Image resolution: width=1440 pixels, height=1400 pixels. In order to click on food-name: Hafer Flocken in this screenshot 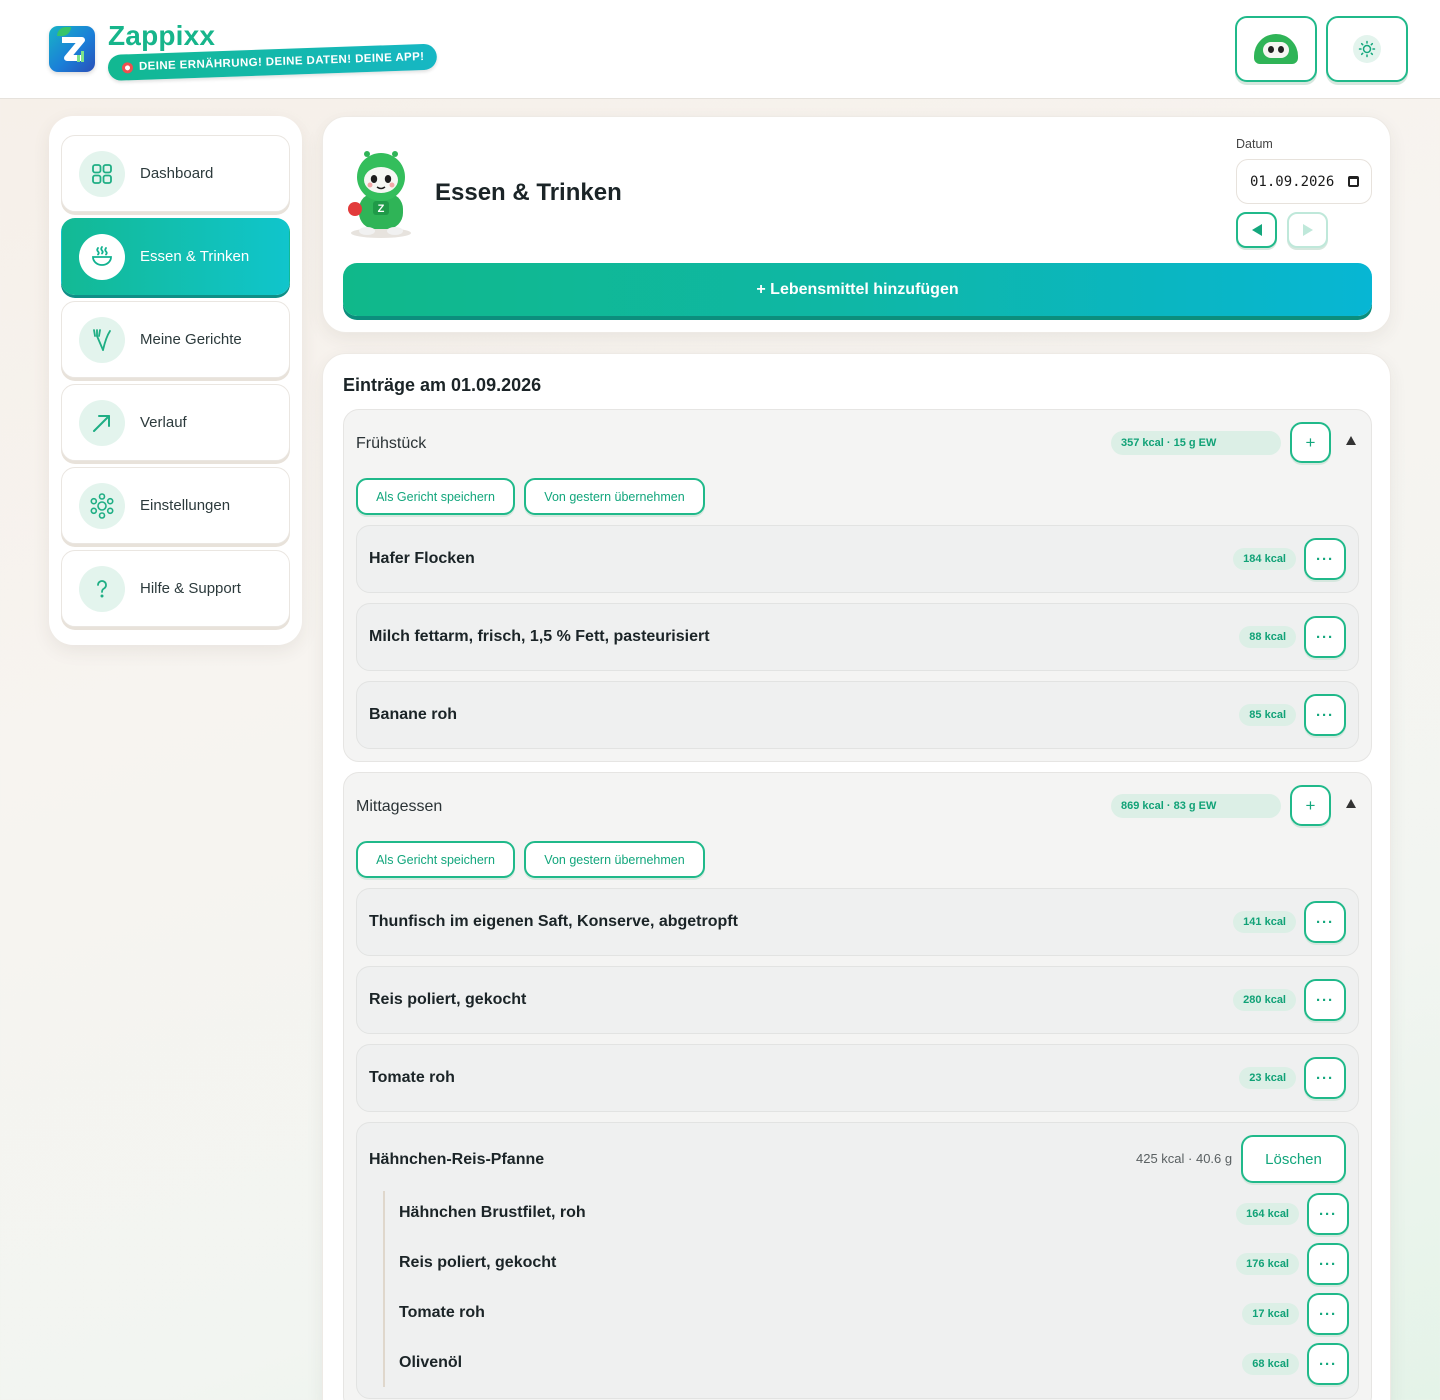, I will do `click(422, 558)`.